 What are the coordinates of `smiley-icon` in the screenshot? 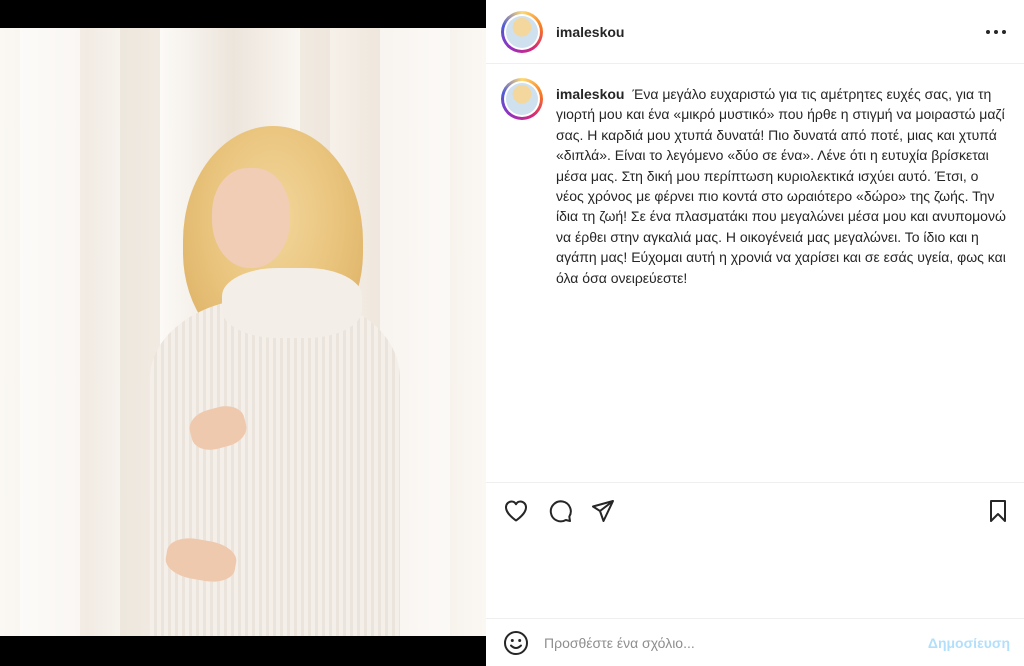 It's located at (516, 643).